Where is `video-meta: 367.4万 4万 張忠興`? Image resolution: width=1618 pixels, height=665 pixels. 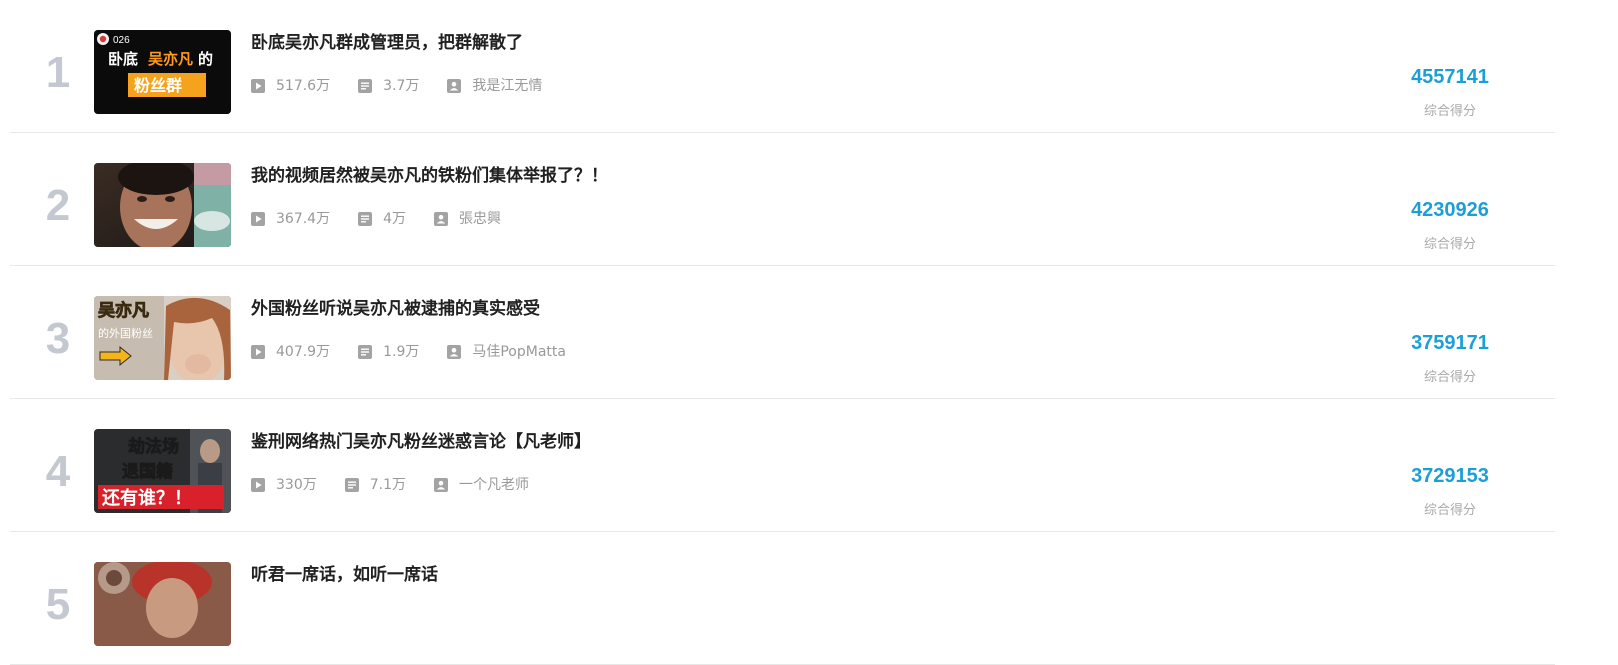
video-meta: 367.4万 4万 張忠興 is located at coordinates (390, 219).